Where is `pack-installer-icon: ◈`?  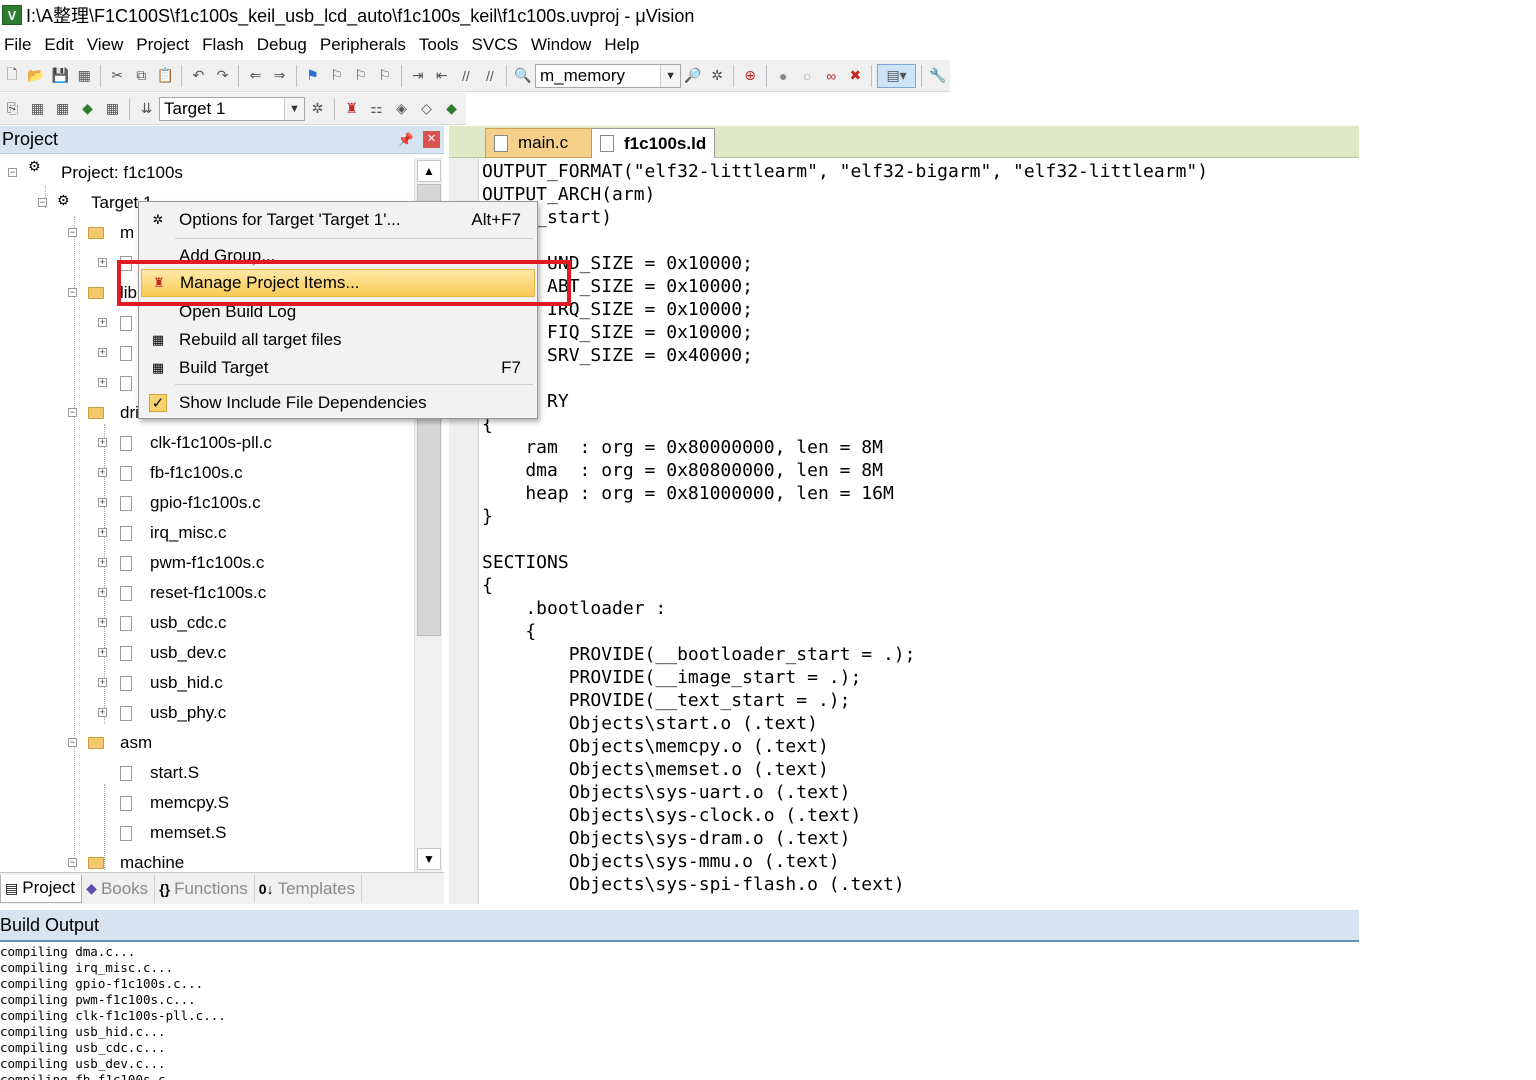
pack-installer-icon: ◈ is located at coordinates (401, 109).